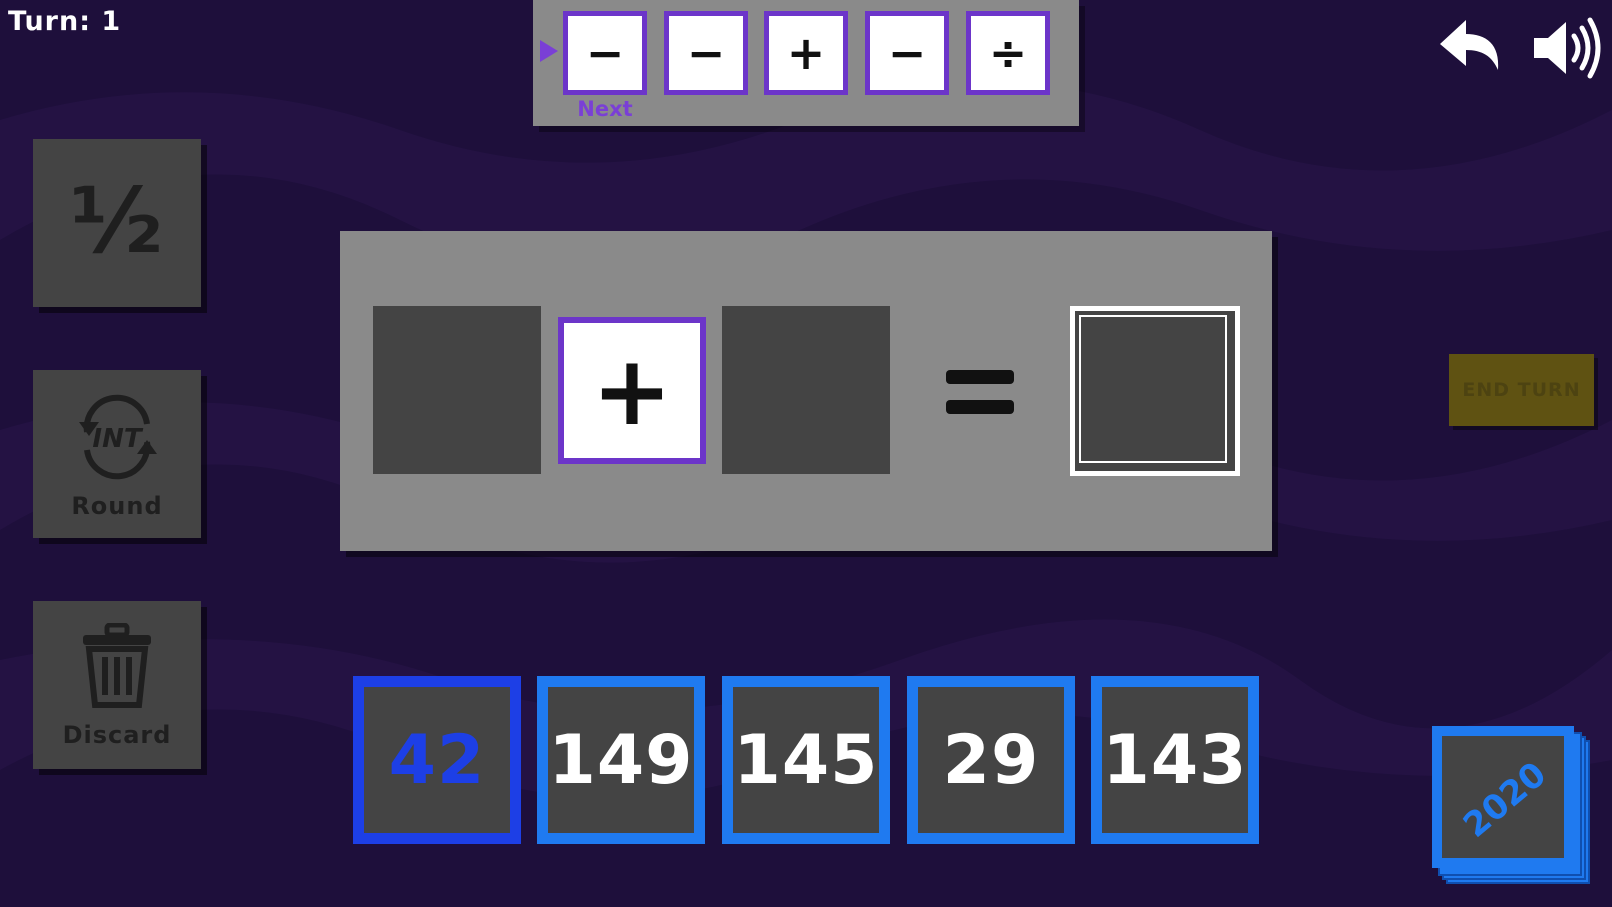 The height and width of the screenshot is (907, 1612). I want to click on speaker-icon, so click(1567, 48).